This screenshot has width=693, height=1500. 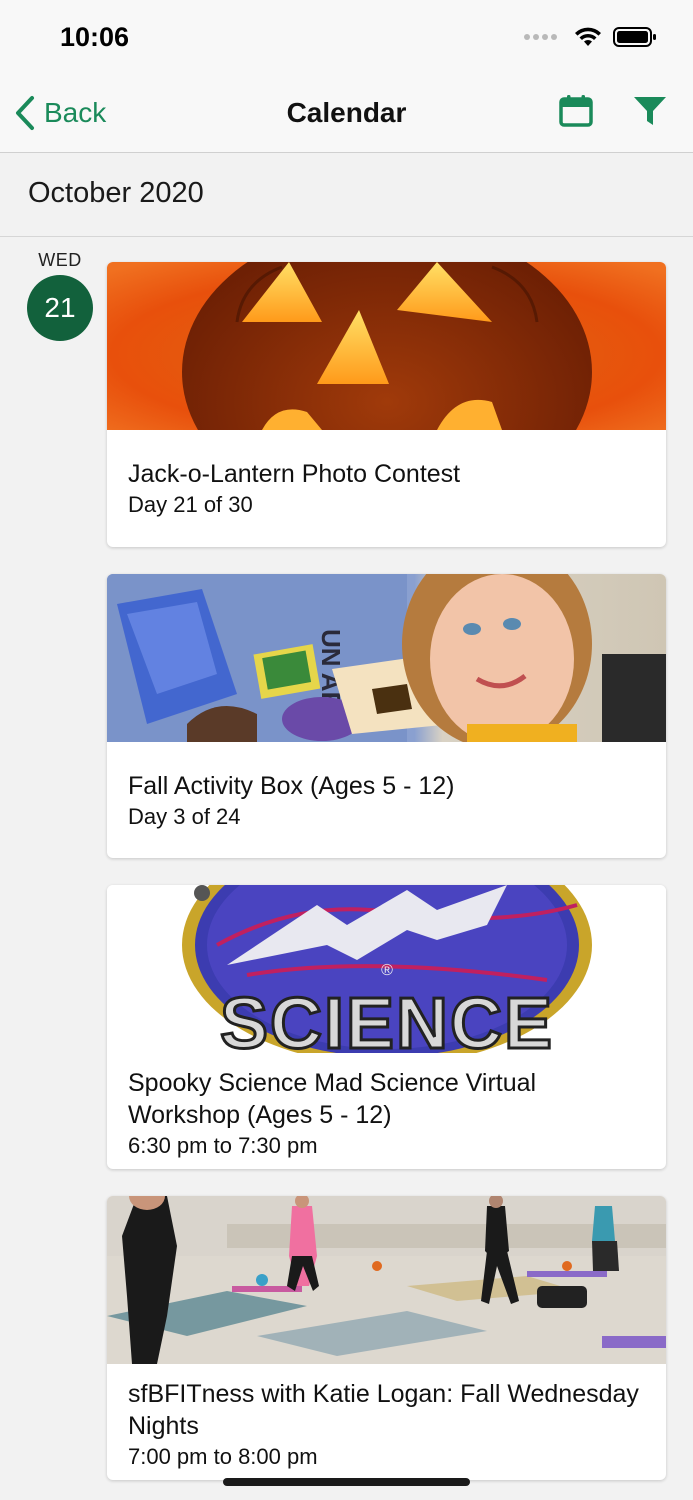 I want to click on navigation-bar: Back Calendar, so click(x=346, y=115).